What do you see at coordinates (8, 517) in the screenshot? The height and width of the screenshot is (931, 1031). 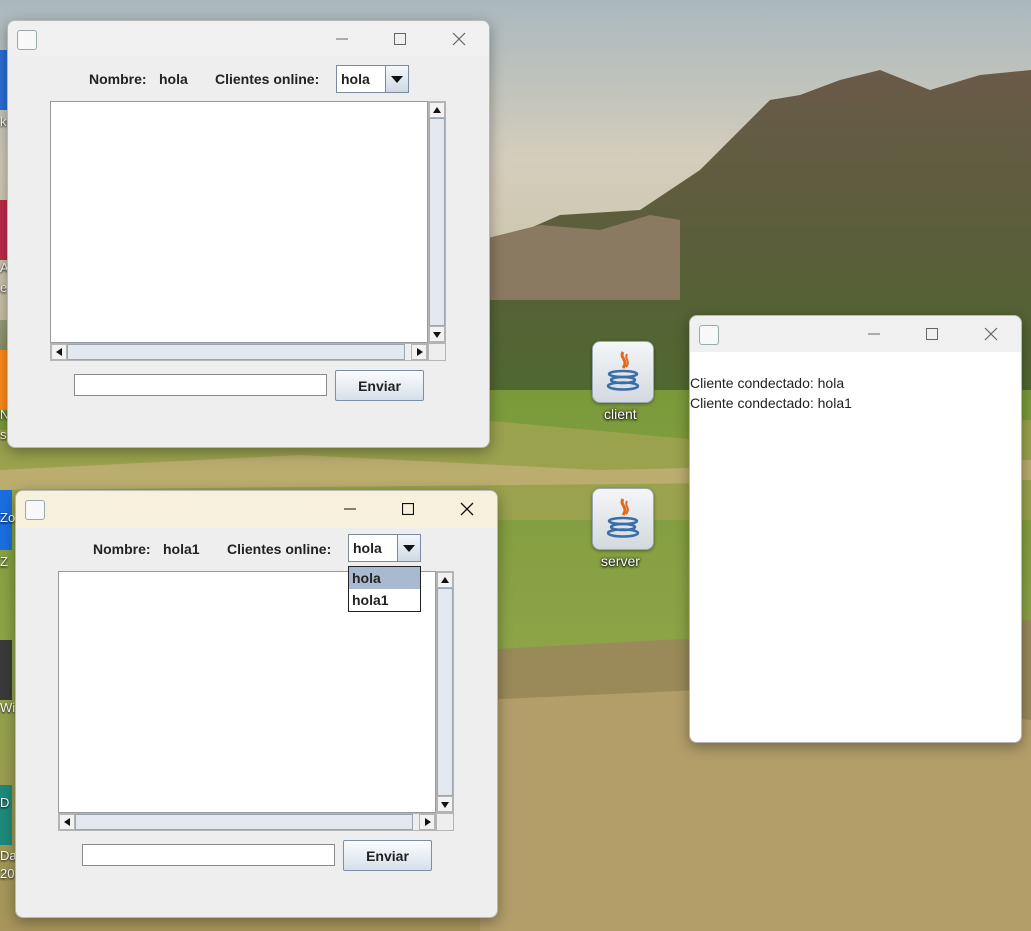 I see `desktop-edge-label: Zo` at bounding box center [8, 517].